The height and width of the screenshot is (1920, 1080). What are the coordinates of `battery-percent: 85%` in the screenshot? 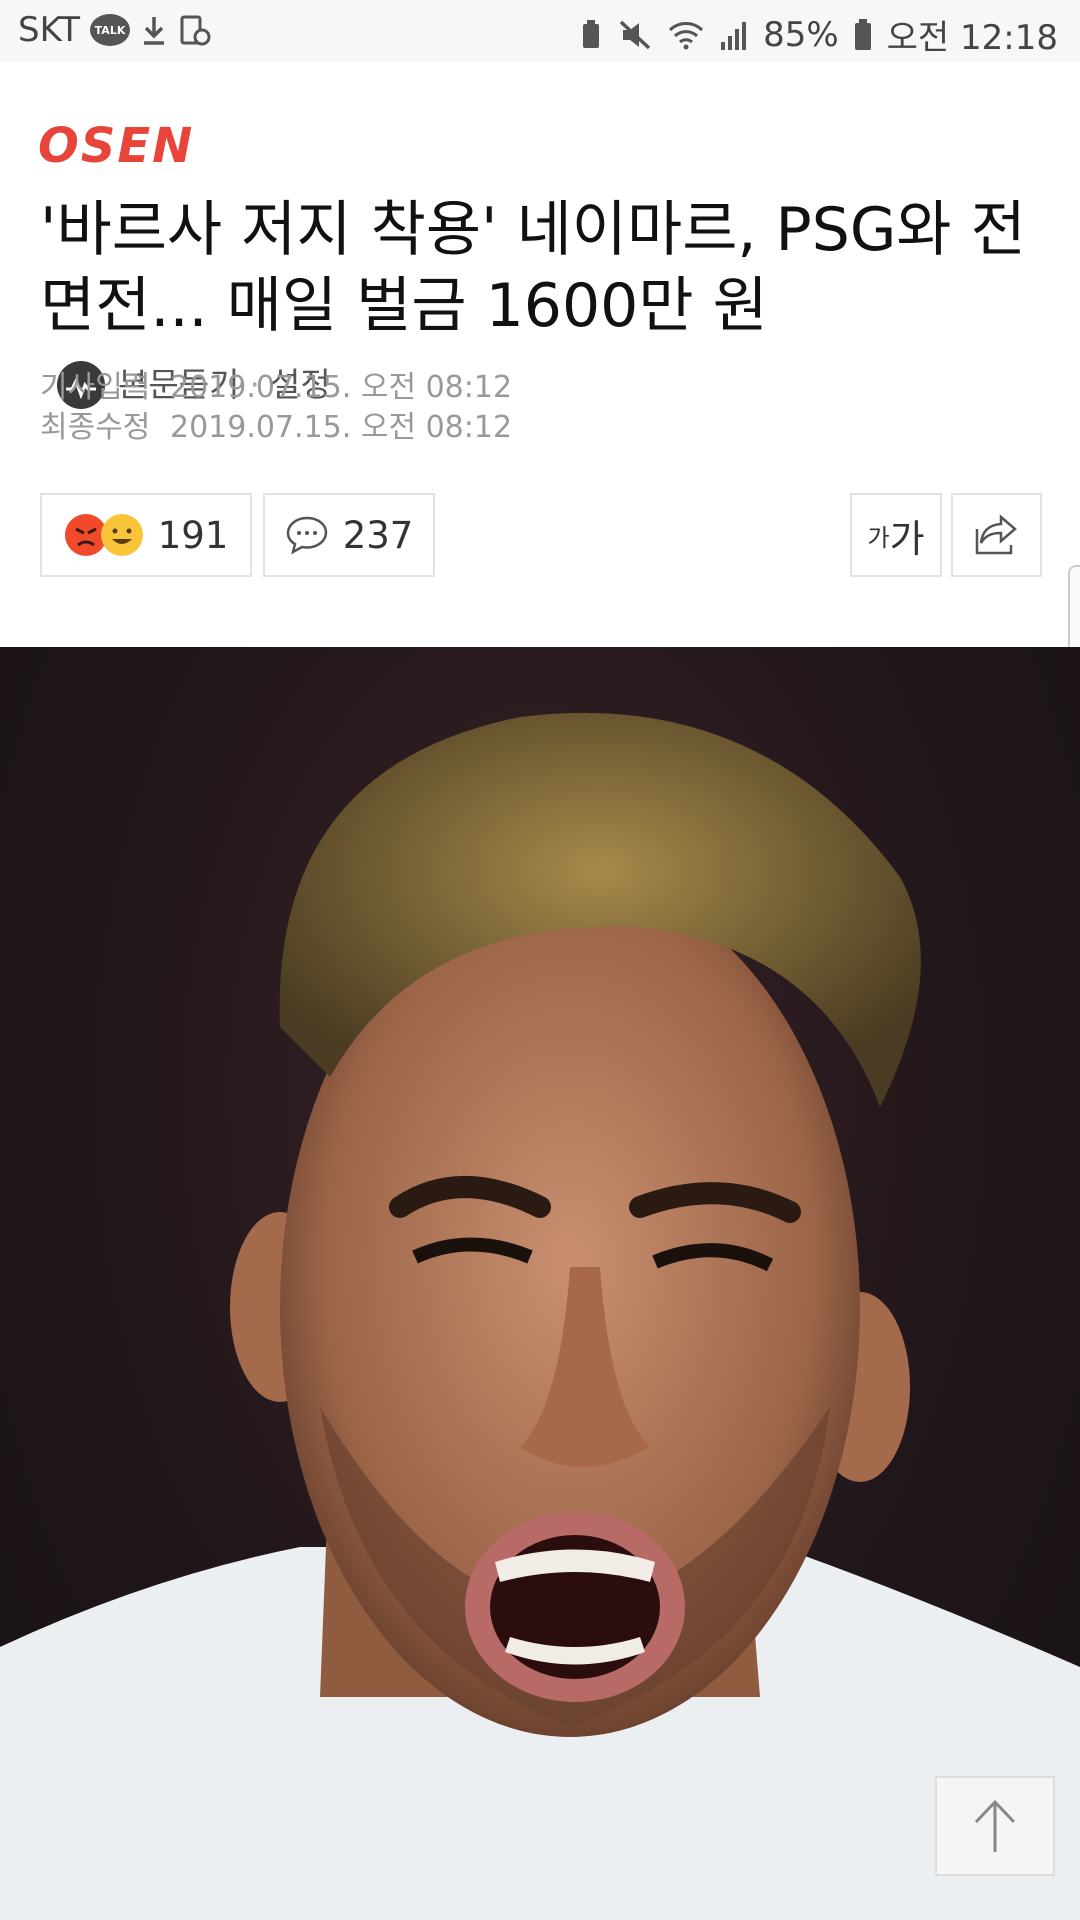 It's located at (801, 34).